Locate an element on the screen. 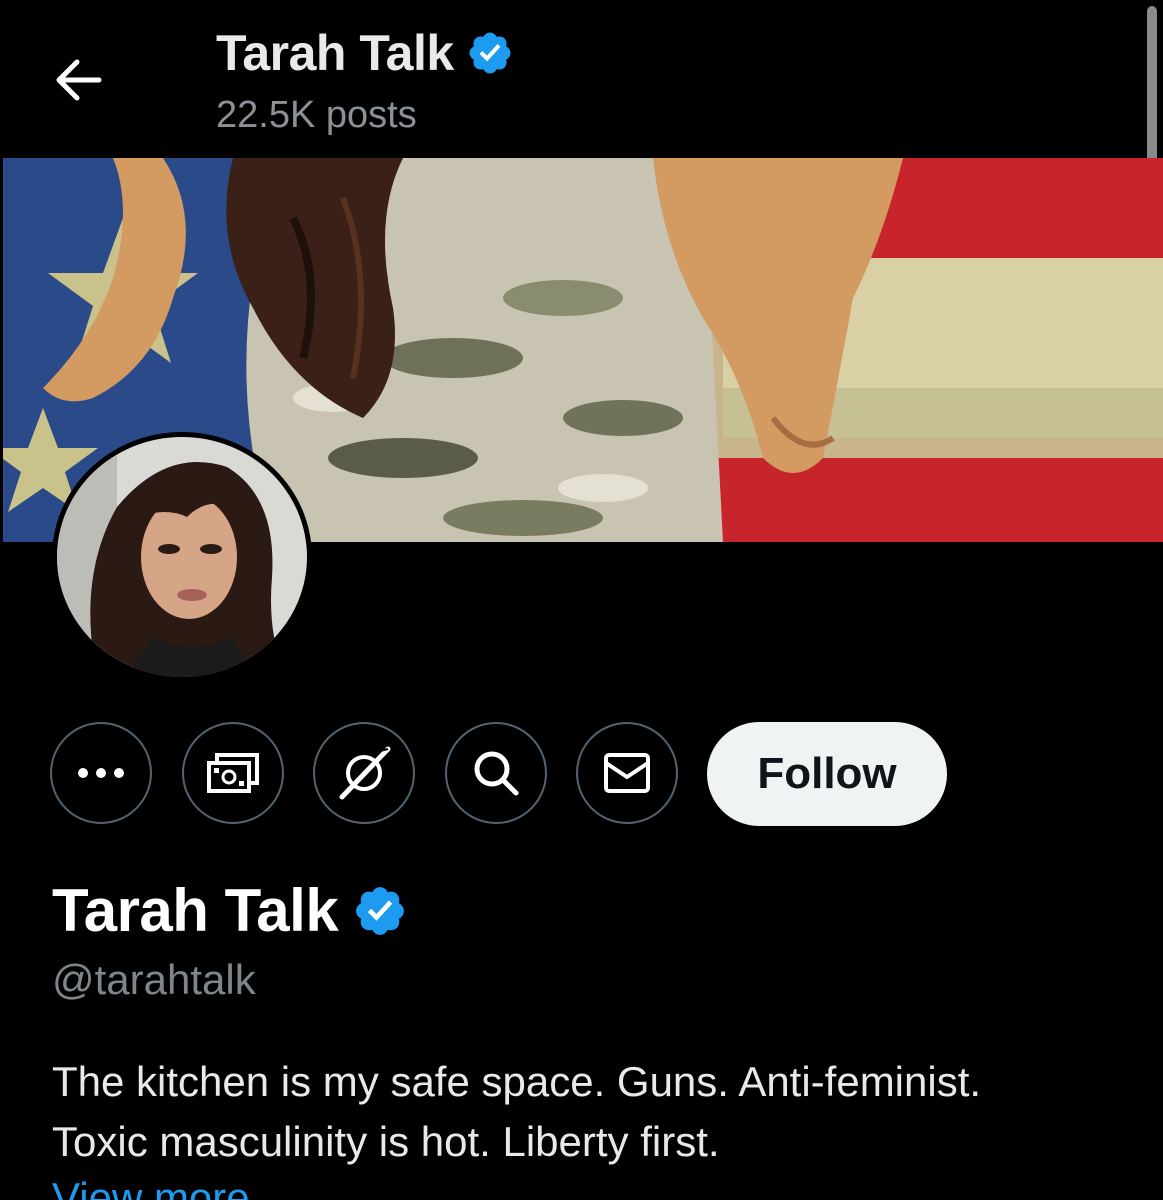  bio-line: Toxic masculinity is hot. Liberty first. is located at coordinates (386, 1141).